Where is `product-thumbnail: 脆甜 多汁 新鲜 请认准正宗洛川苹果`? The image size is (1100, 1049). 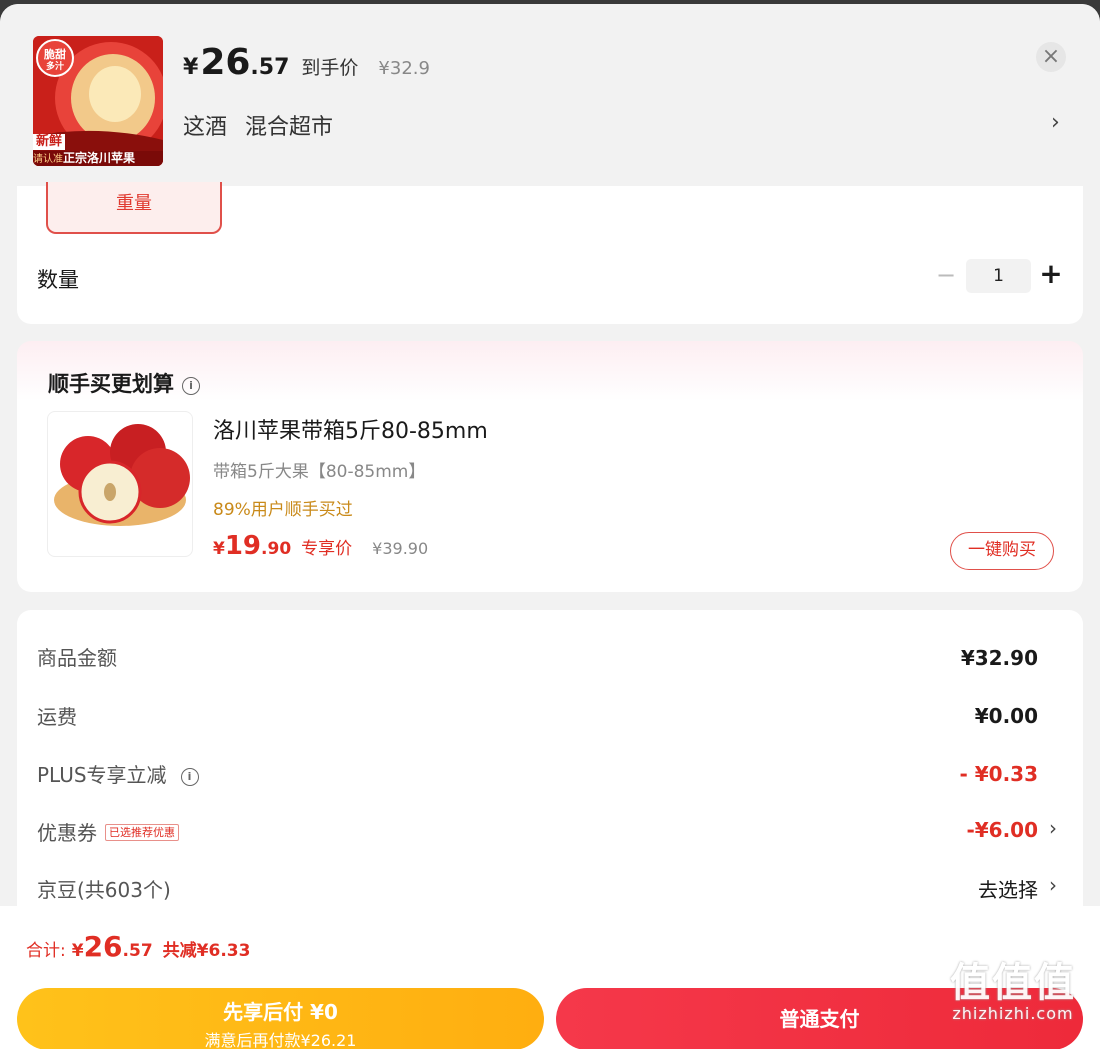 product-thumbnail: 脆甜 多汁 新鲜 请认准正宗洛川苹果 is located at coordinates (98, 101).